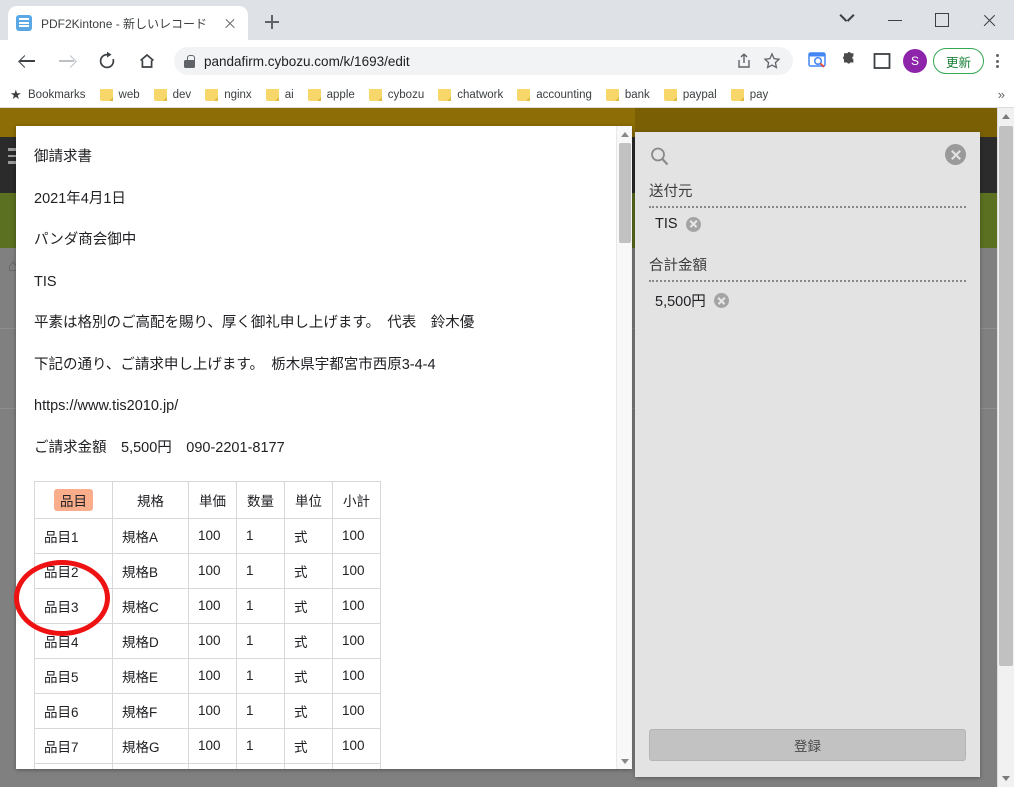 This screenshot has height=787, width=1014. Describe the element at coordinates (272, 22) in the screenshot. I see `new-tab-button` at that location.